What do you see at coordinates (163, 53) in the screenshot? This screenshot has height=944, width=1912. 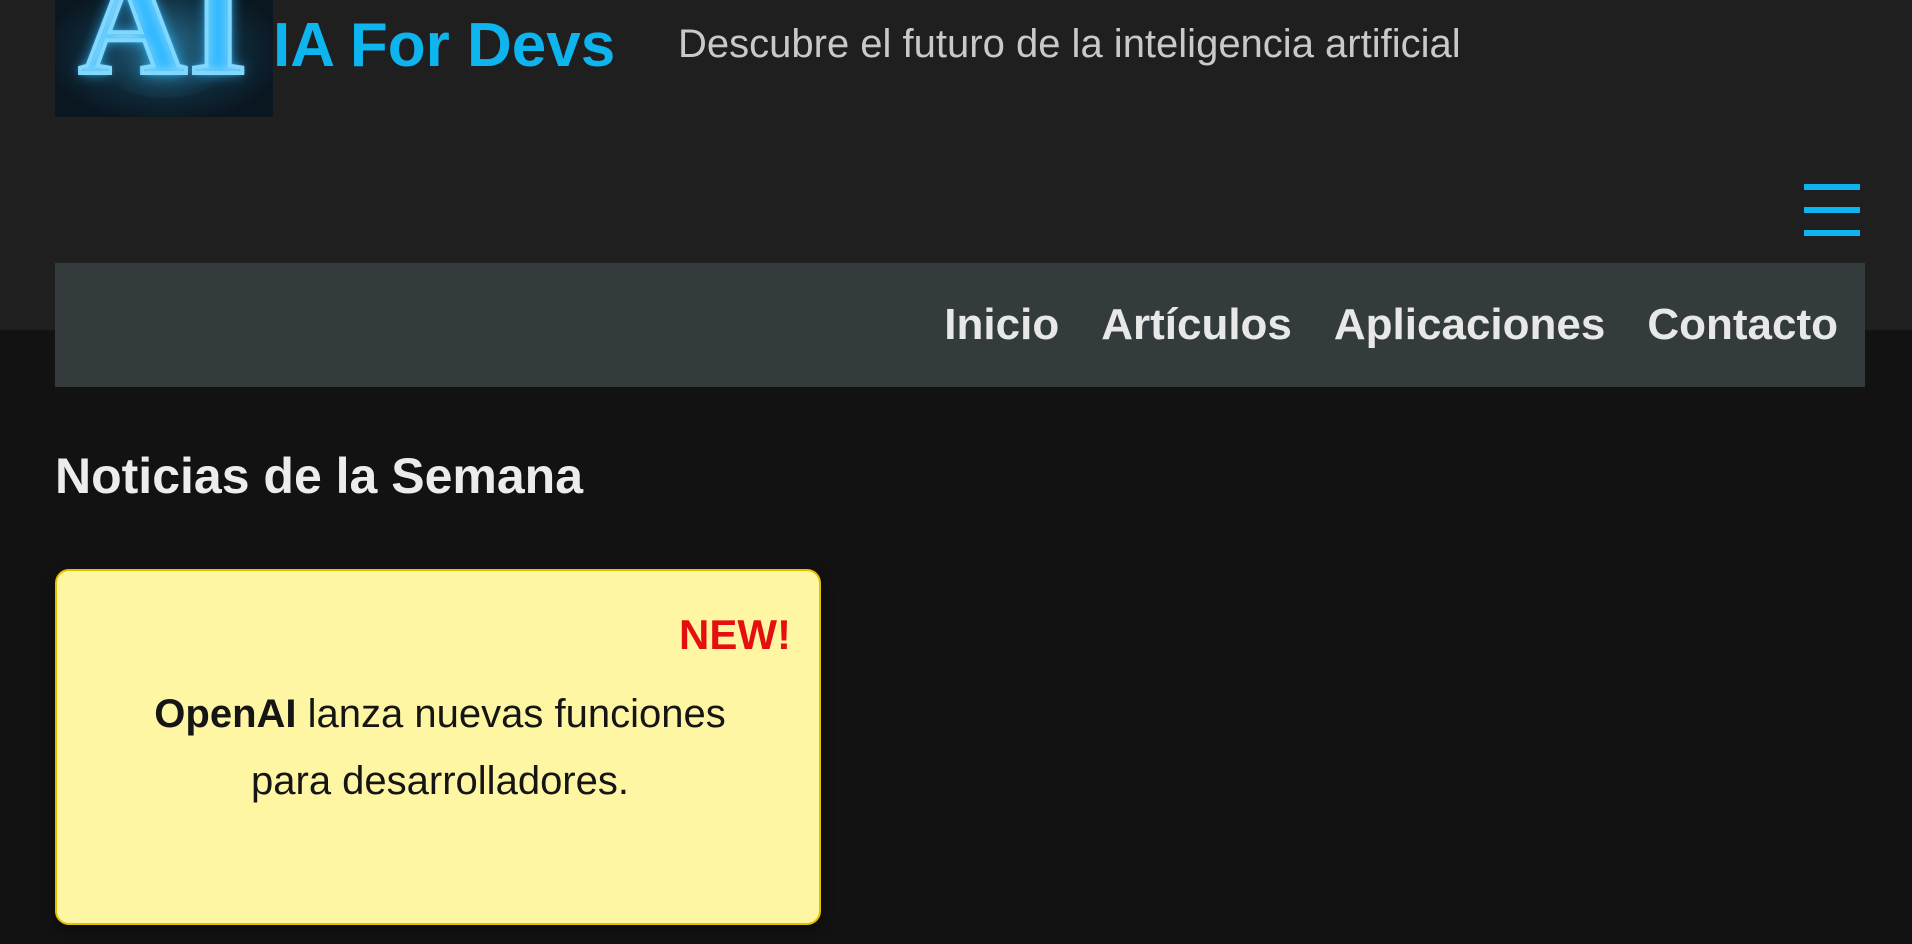 I see `logo-text: AI` at bounding box center [163, 53].